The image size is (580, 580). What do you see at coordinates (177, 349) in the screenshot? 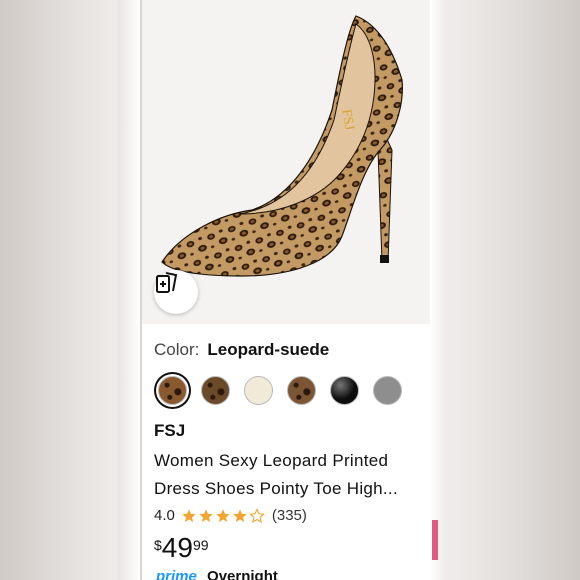
I see `color-label: Color:` at bounding box center [177, 349].